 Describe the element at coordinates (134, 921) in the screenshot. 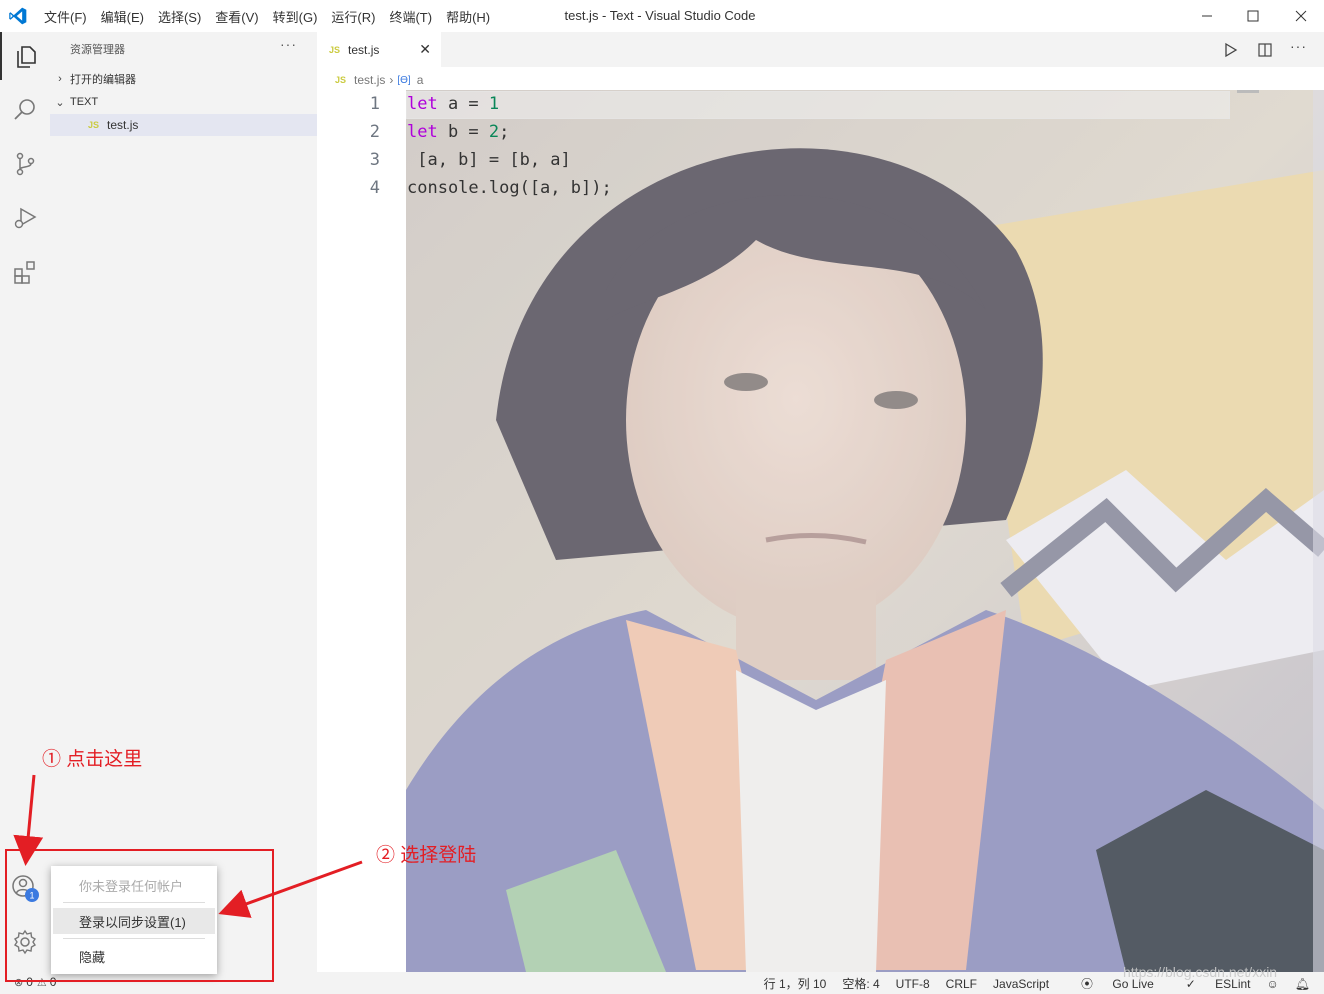

I see `sign-in-sync-item: 登录以同步设置(1)` at that location.